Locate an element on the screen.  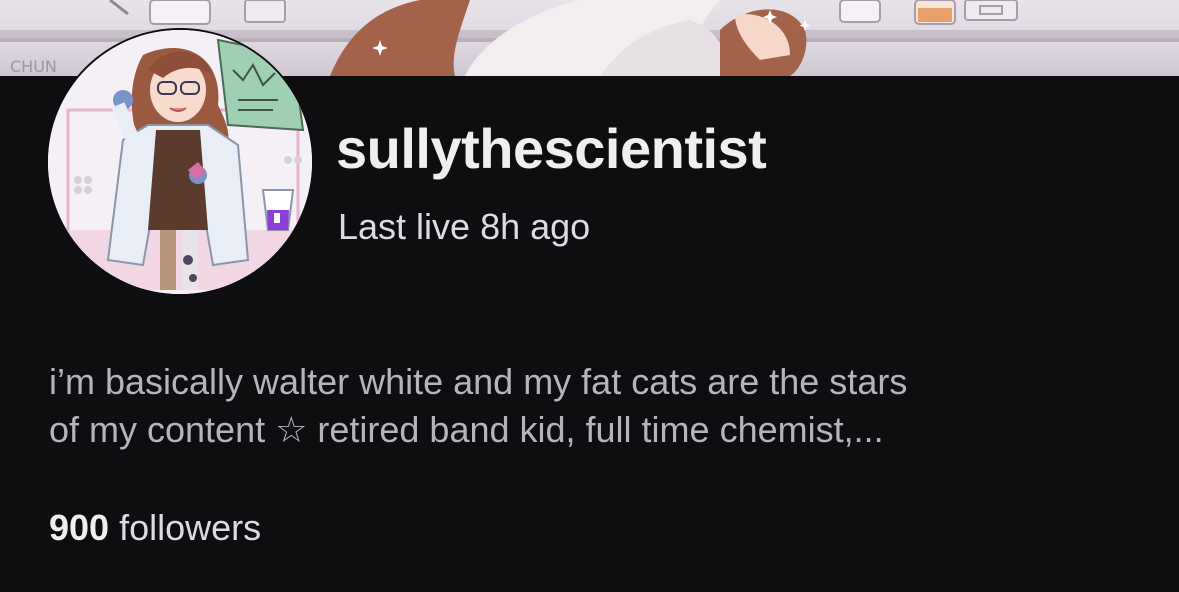
avatar-illustration is located at coordinates (180, 162).